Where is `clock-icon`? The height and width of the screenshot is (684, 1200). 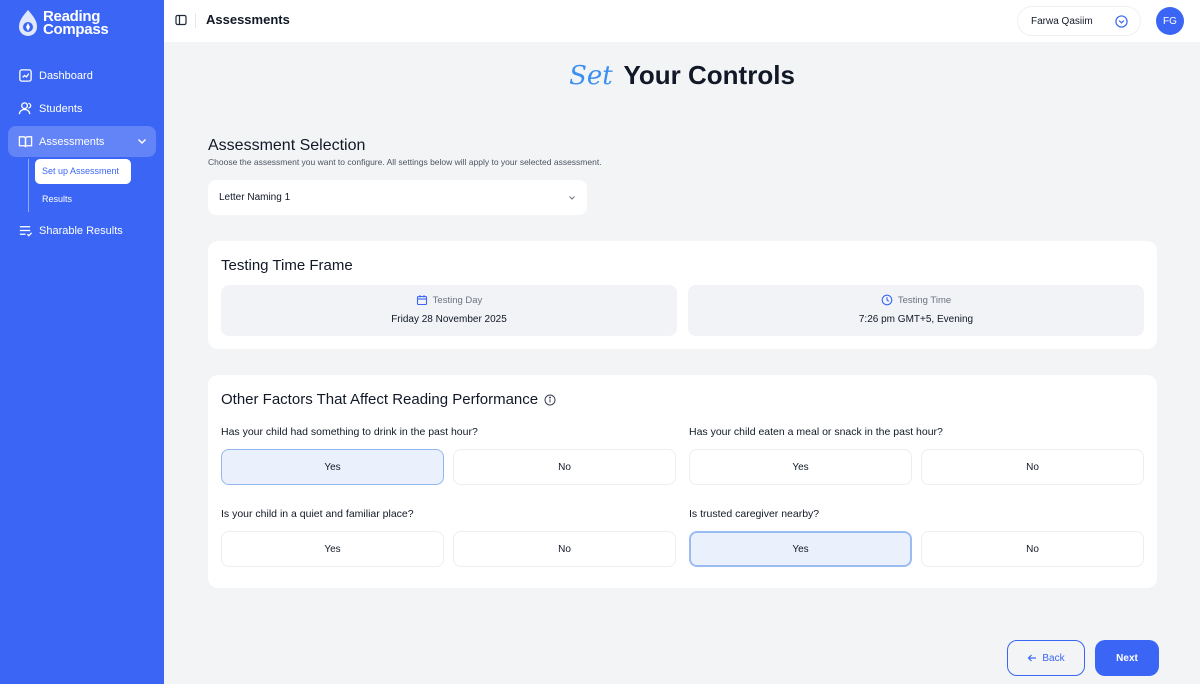
clock-icon is located at coordinates (887, 300).